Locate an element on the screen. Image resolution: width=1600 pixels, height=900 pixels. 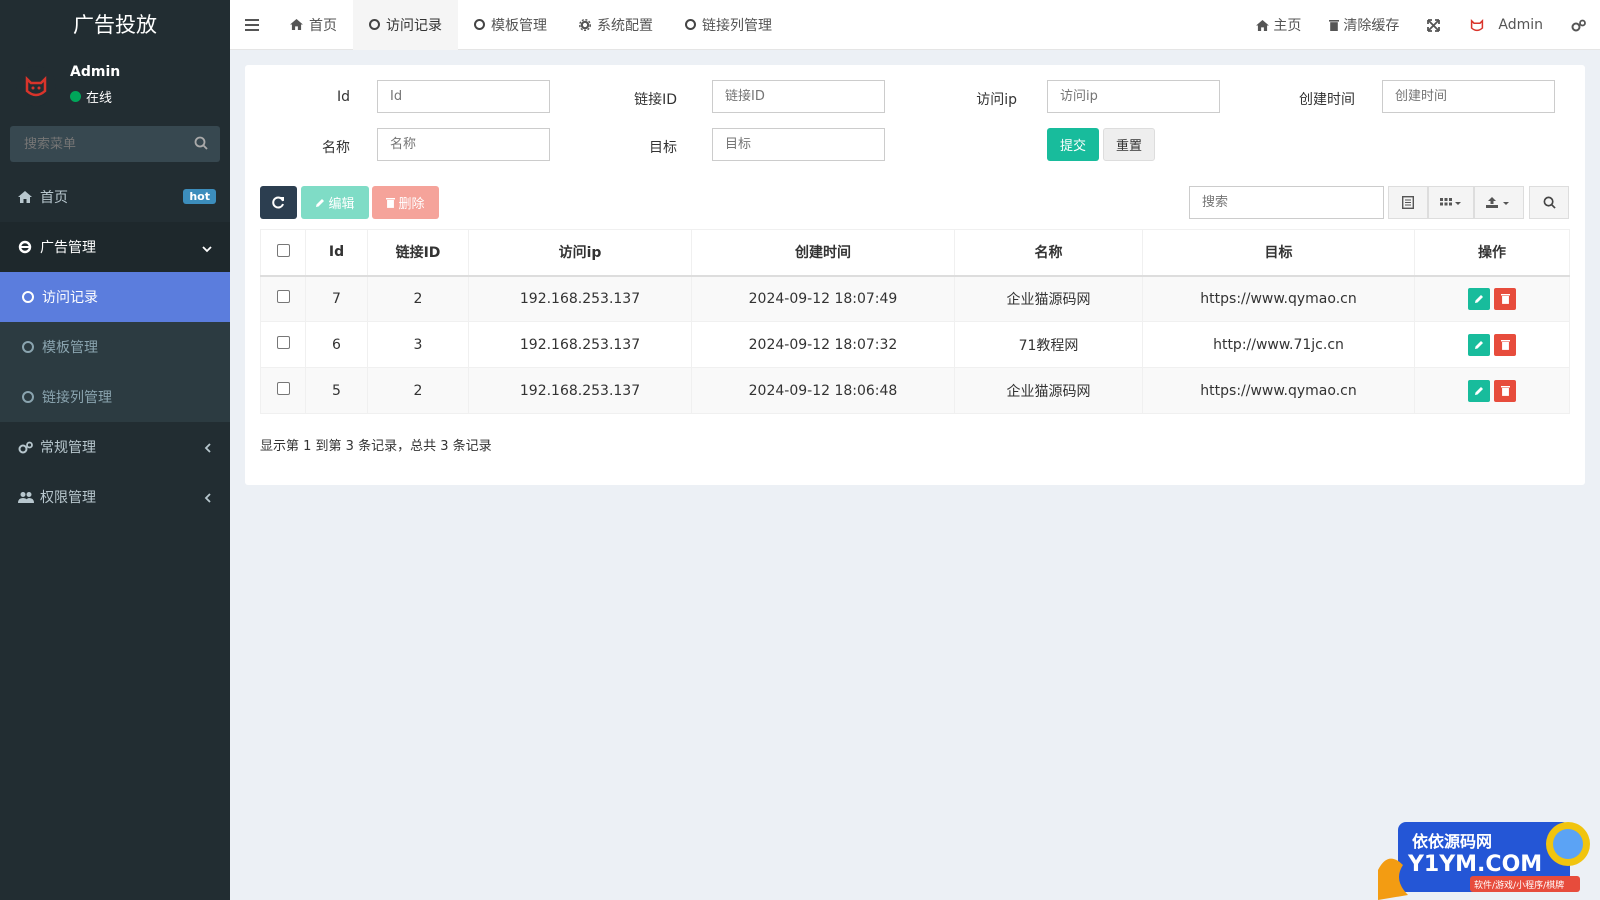
export-icon is located at coordinates (1497, 202).